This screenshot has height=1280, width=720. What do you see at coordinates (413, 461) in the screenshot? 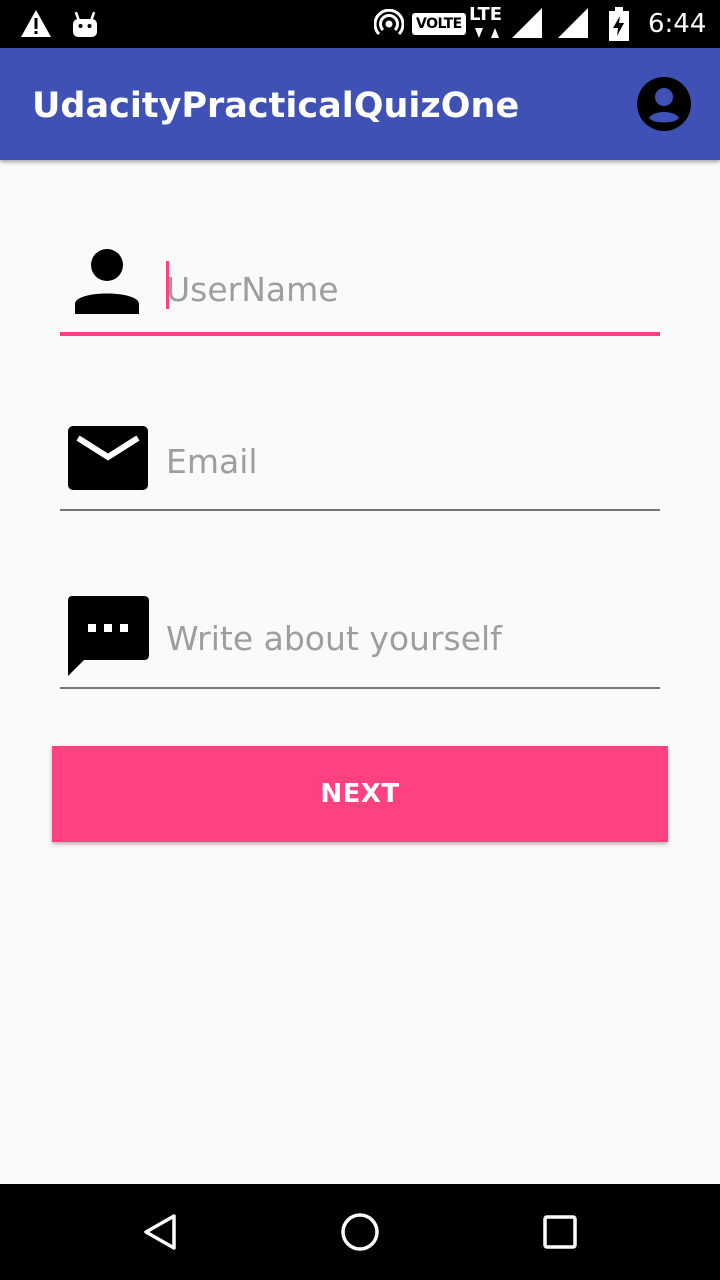
I see `email-input` at bounding box center [413, 461].